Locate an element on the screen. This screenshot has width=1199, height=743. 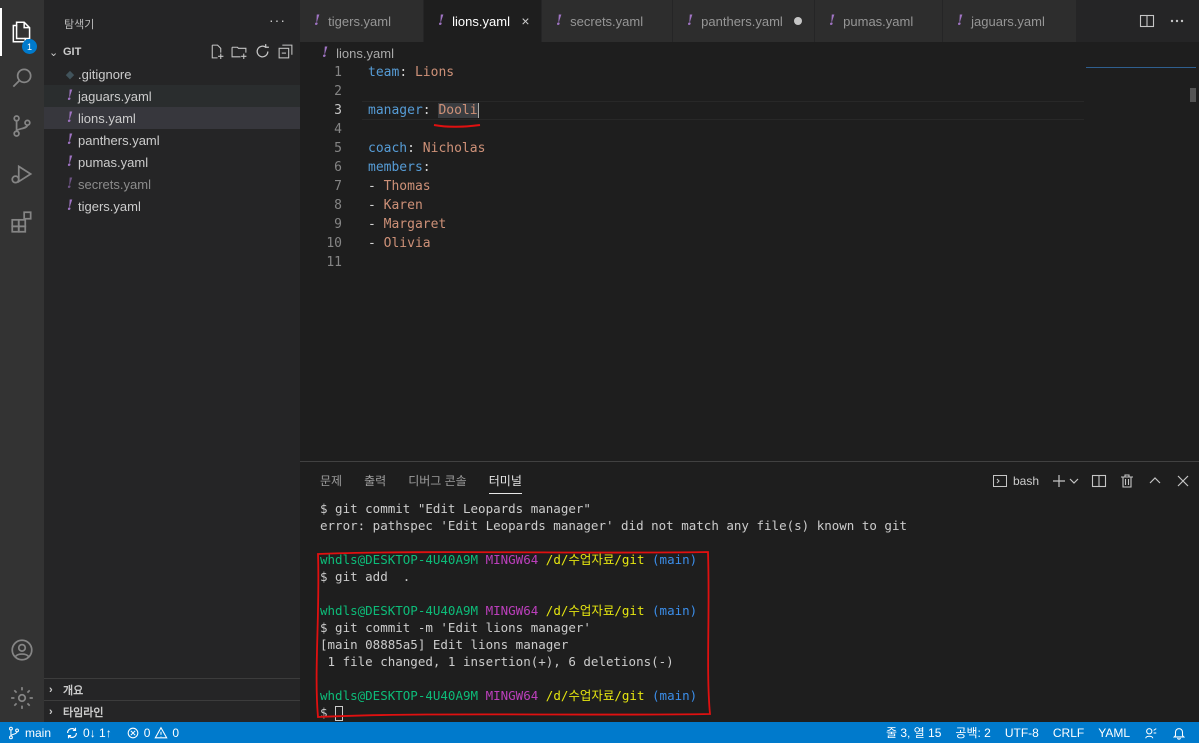
tab-label: pumas.yaml is located at coordinates (878, 21).